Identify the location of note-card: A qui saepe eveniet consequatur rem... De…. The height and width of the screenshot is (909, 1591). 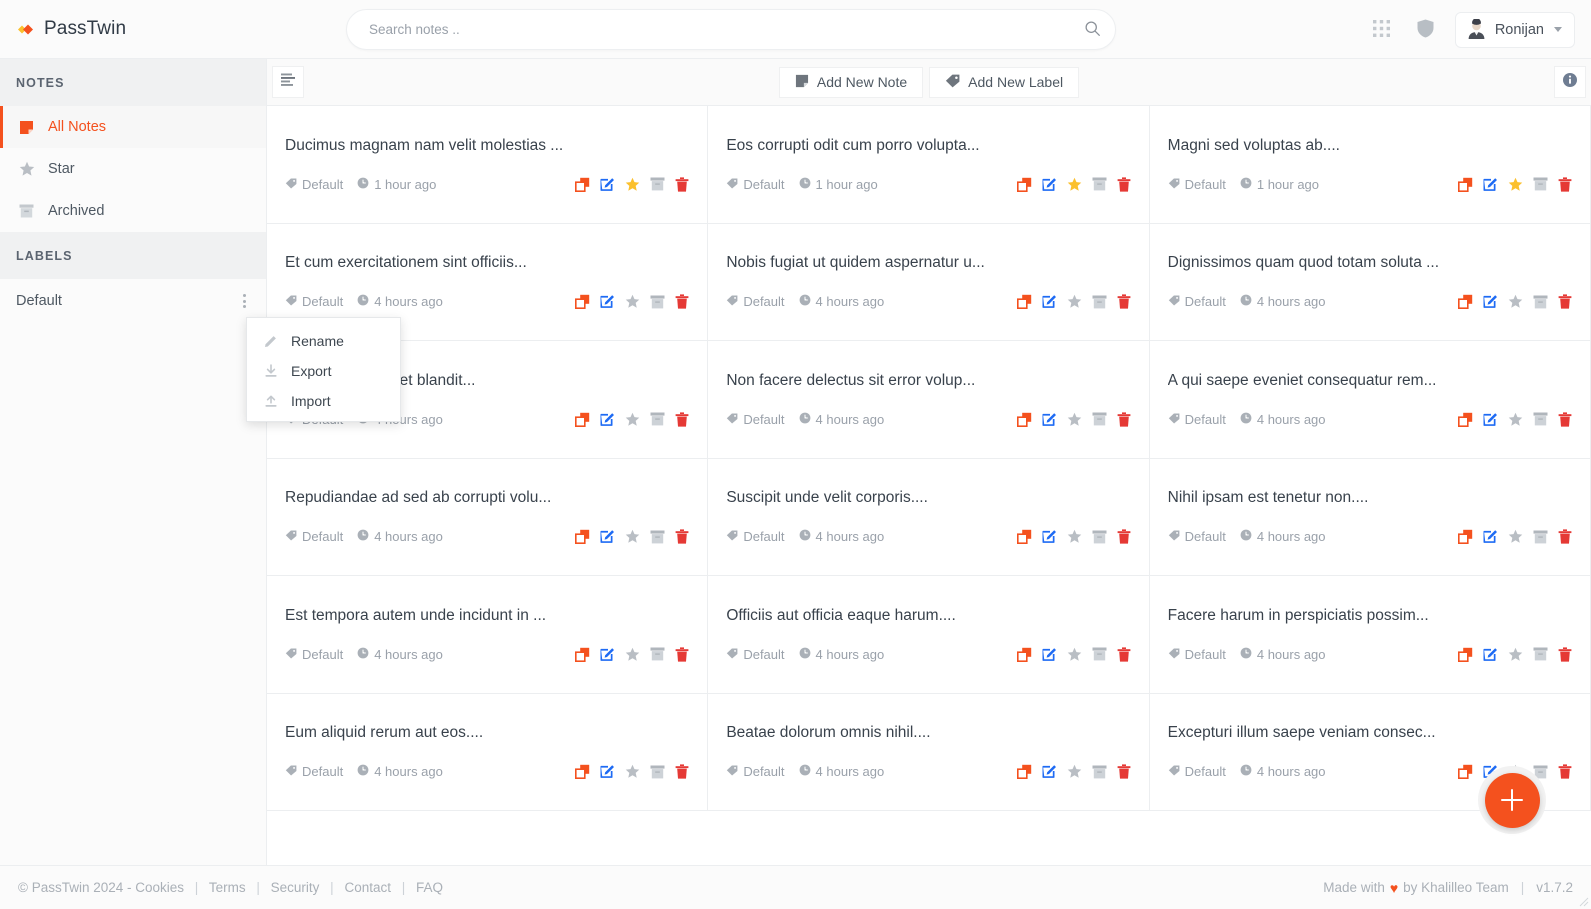
(1370, 400).